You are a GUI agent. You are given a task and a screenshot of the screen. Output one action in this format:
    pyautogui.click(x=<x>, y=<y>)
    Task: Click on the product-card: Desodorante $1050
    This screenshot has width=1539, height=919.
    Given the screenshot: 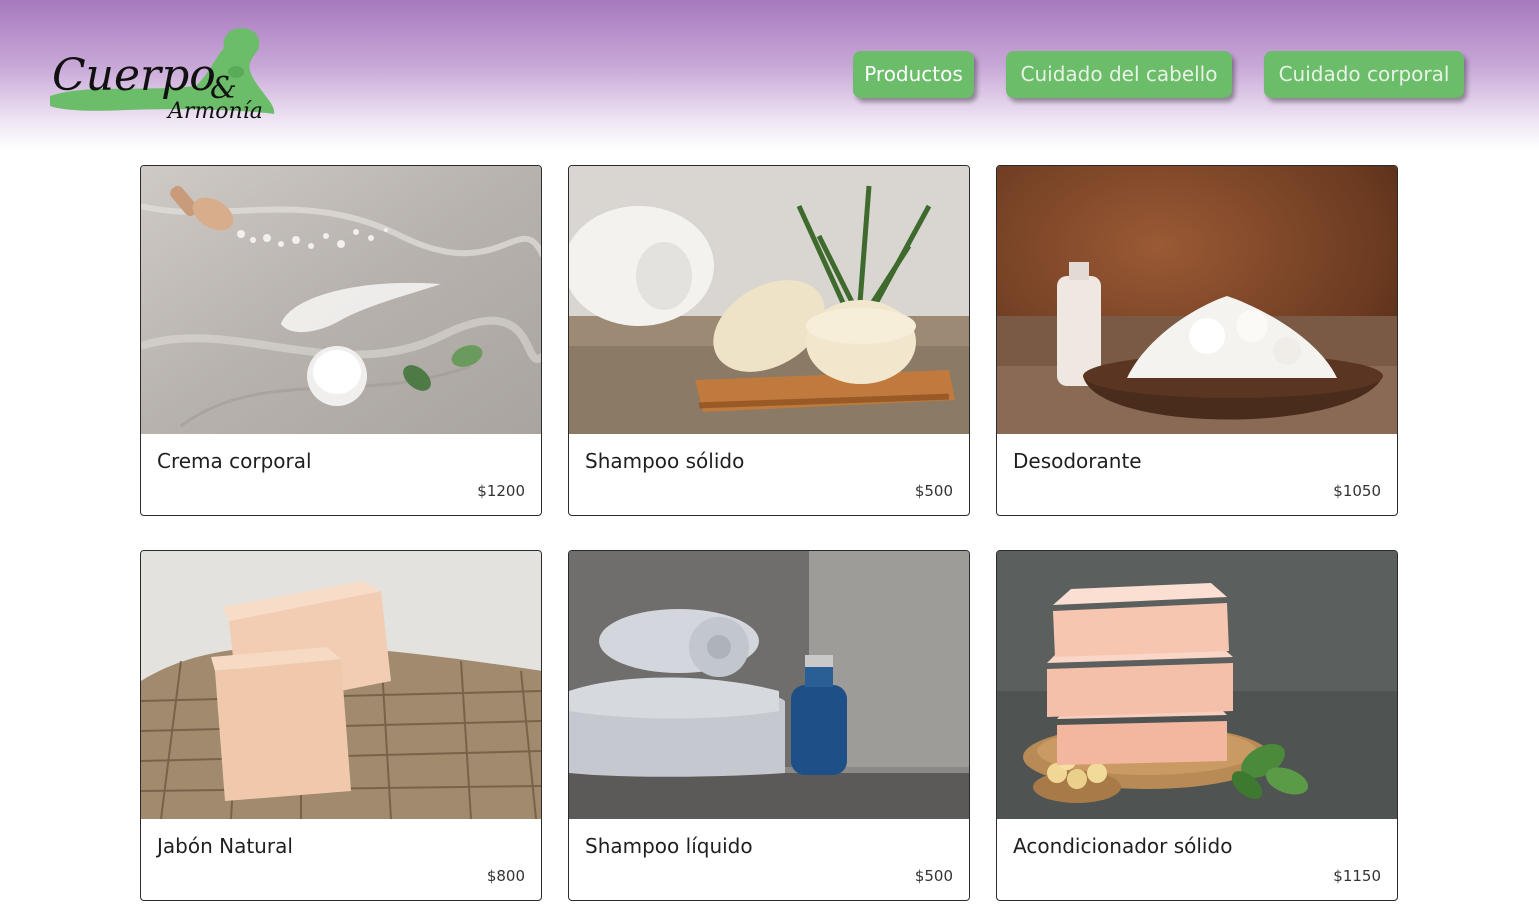 What is the action you would take?
    pyautogui.click(x=1197, y=340)
    